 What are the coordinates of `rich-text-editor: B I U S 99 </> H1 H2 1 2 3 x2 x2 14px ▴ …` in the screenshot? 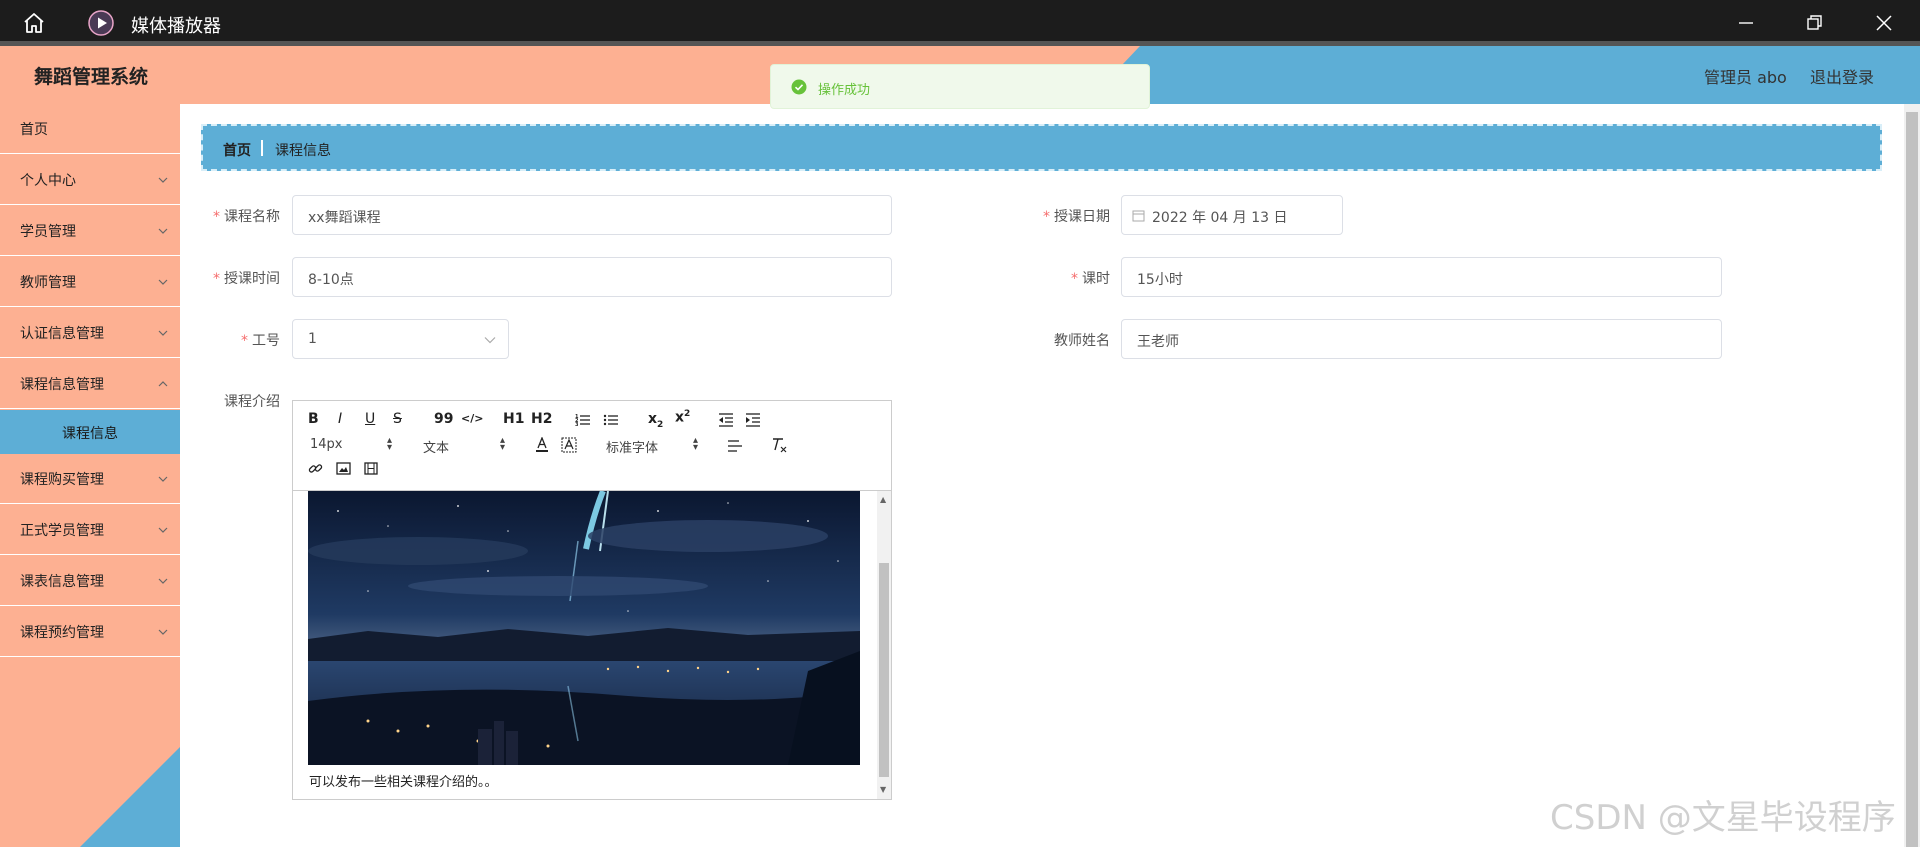 It's located at (592, 600).